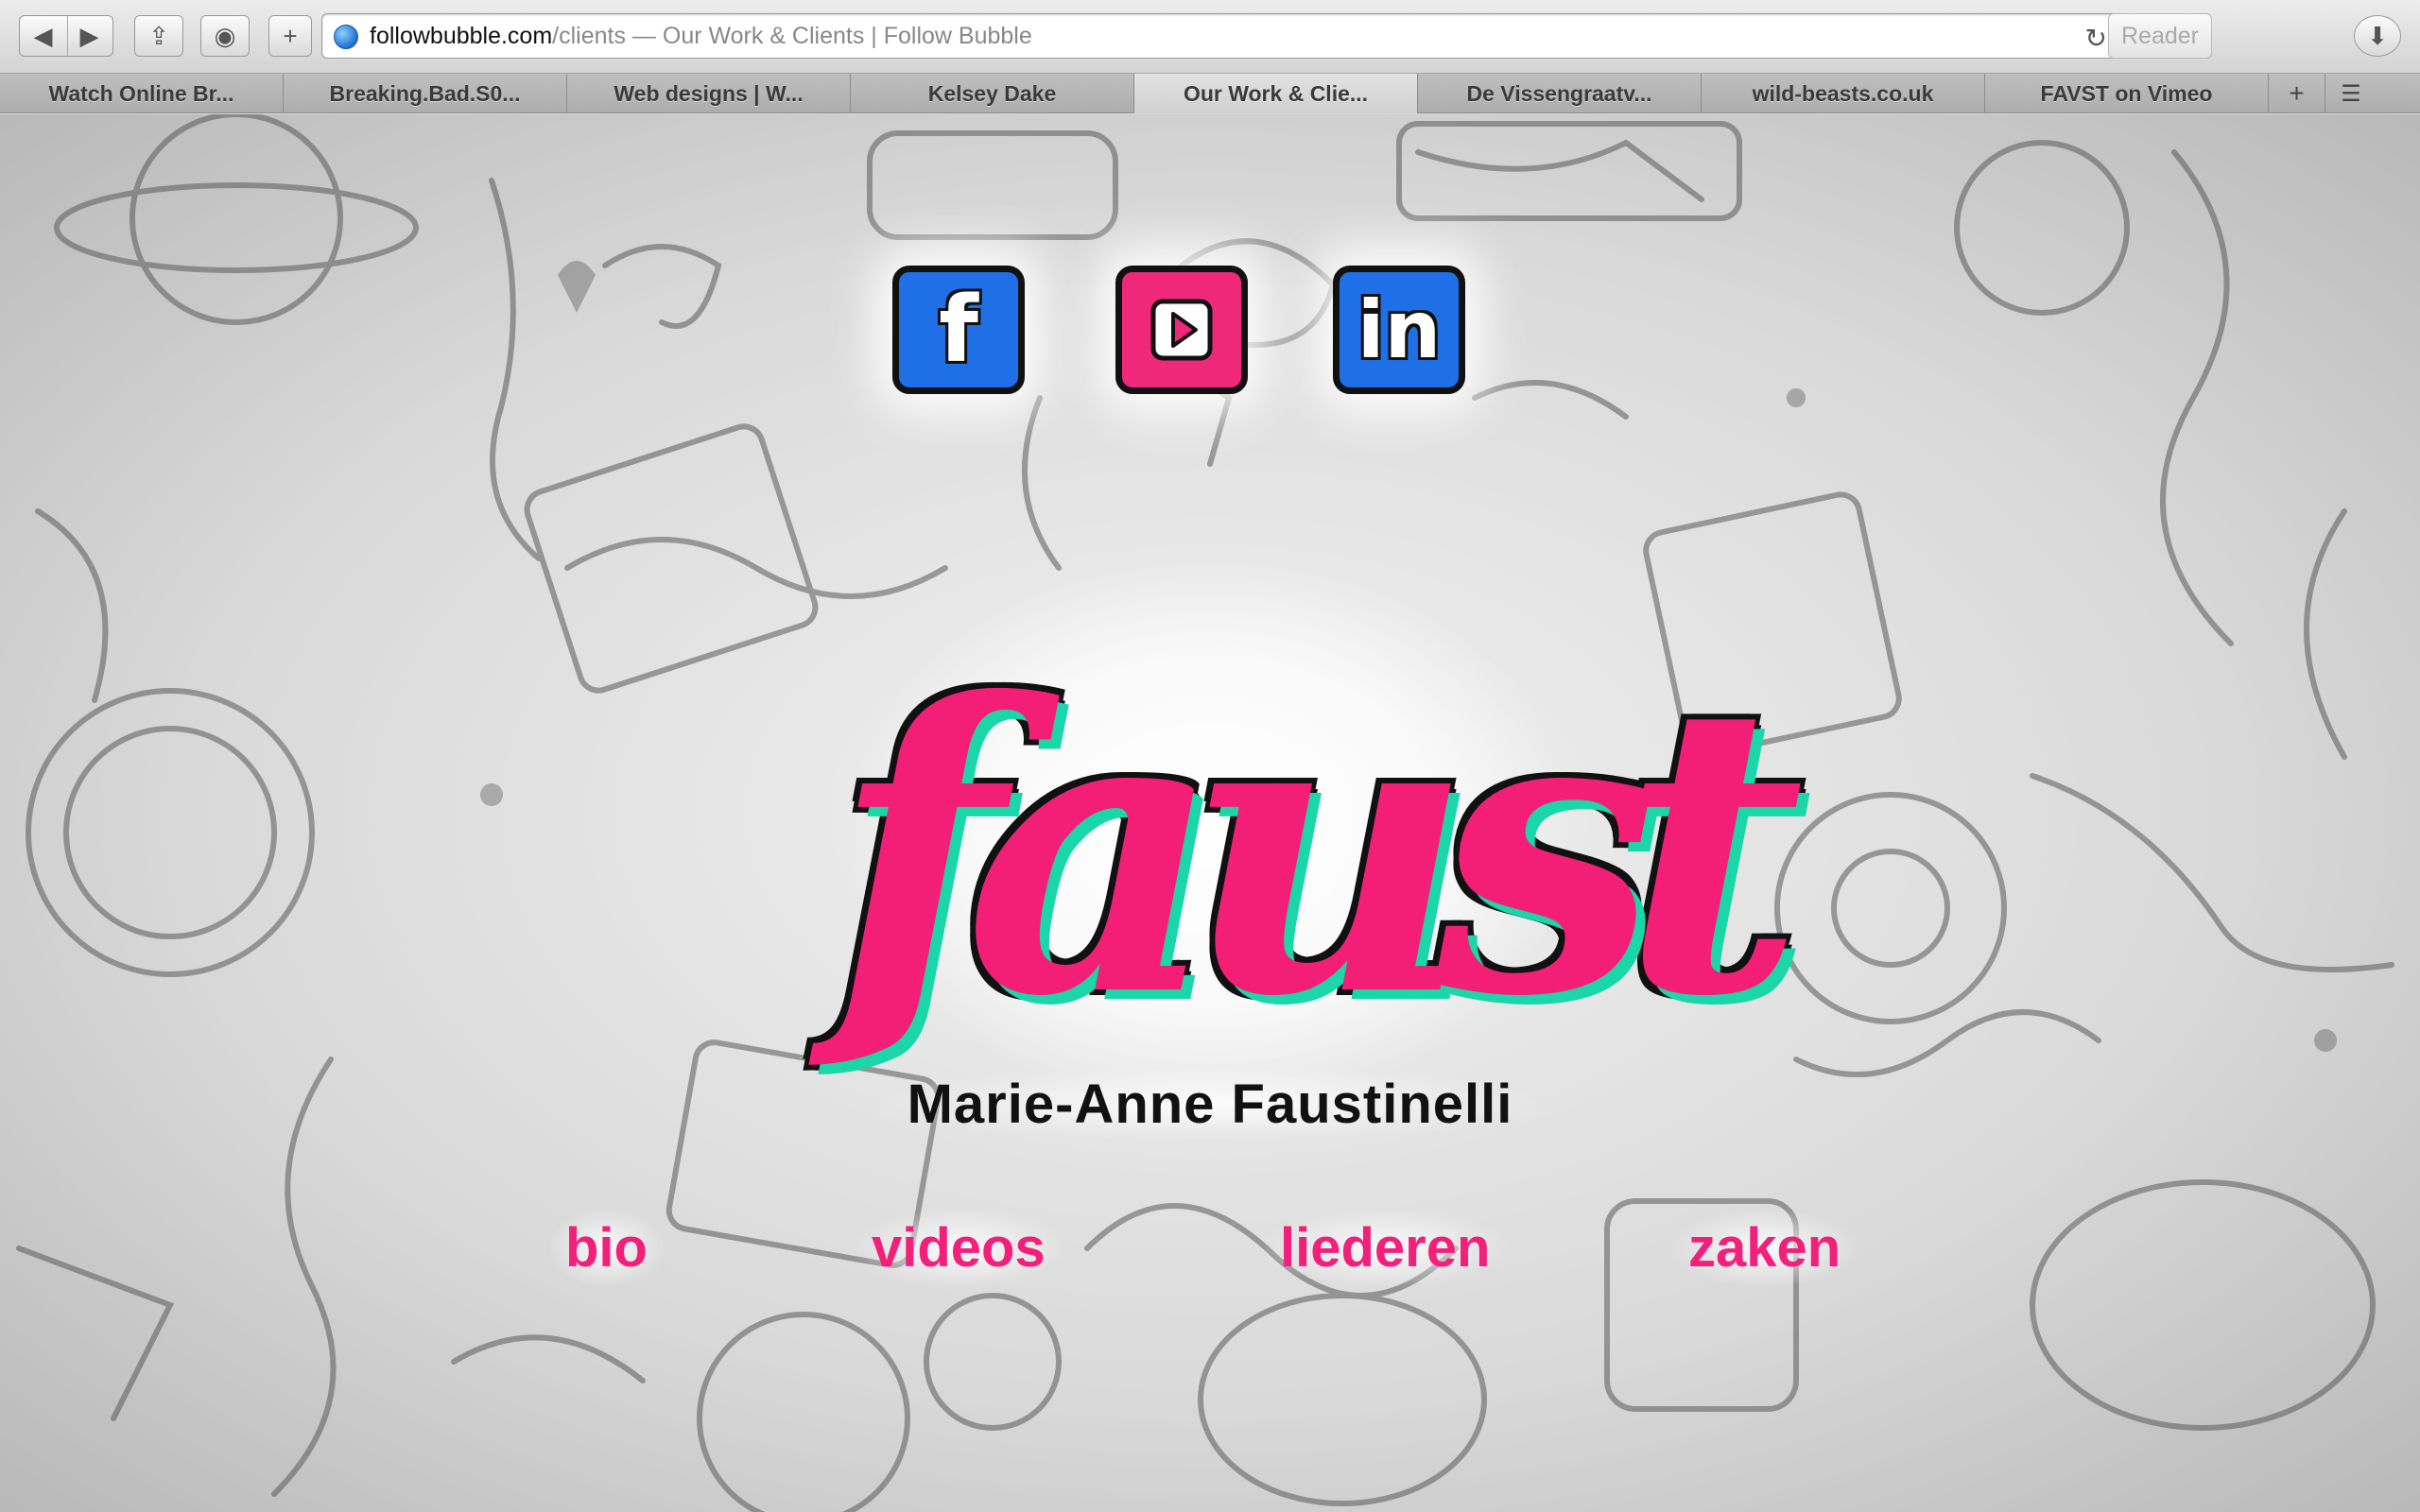  I want to click on play-icon, so click(1181, 330).